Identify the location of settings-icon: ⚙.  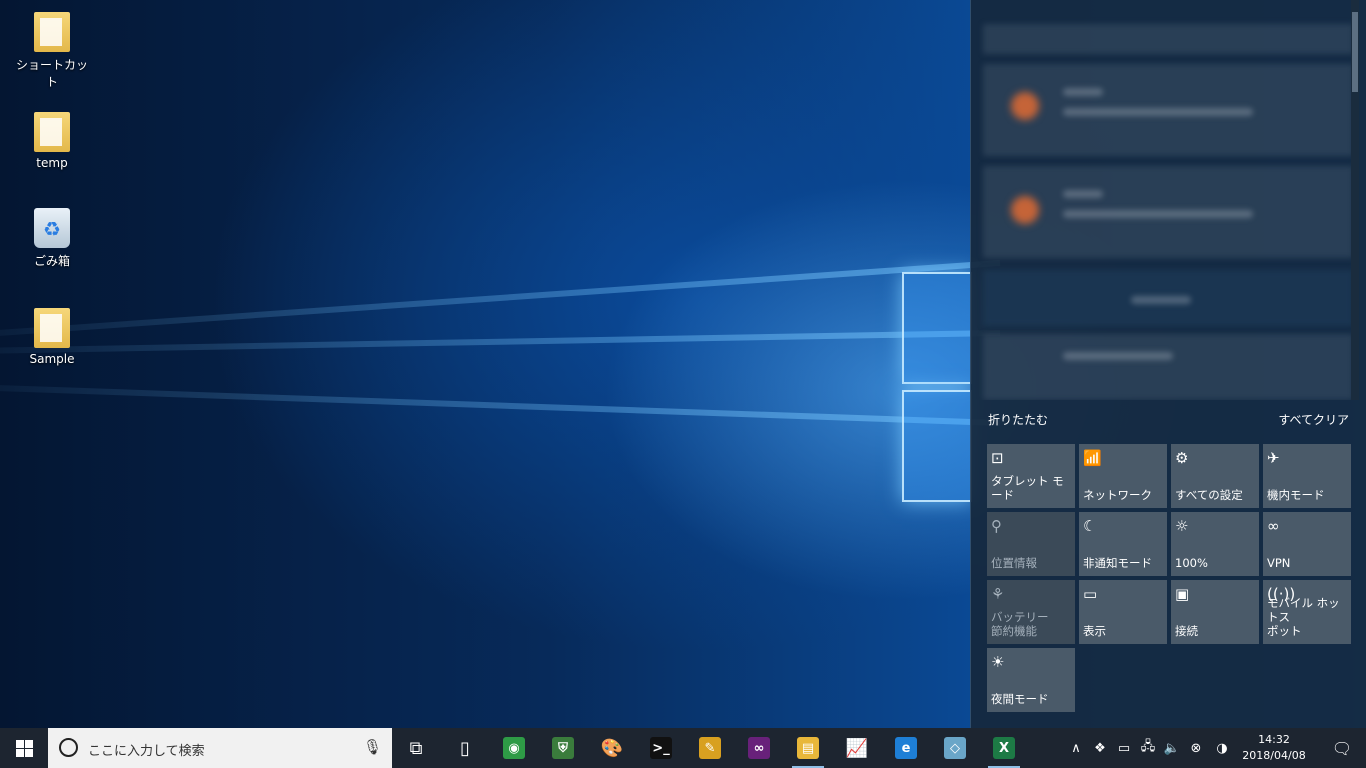
(1182, 458).